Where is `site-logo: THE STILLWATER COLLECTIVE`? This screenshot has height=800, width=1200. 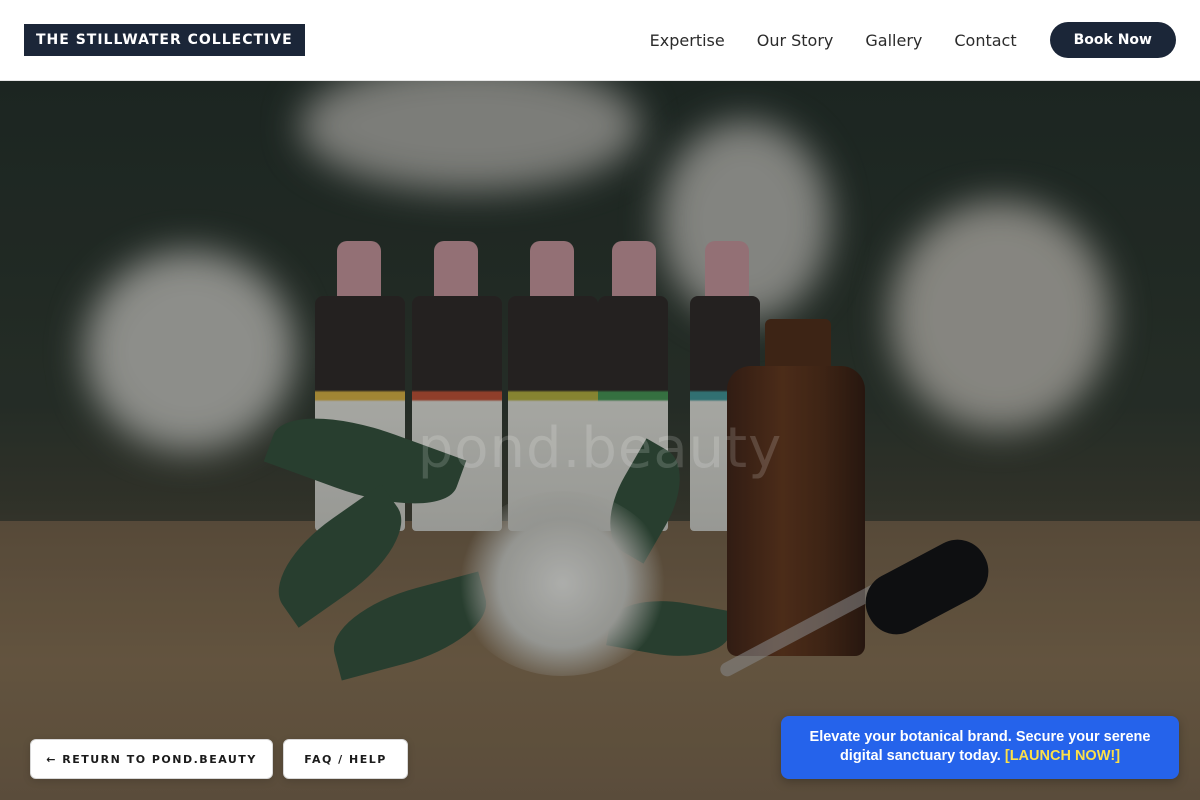
site-logo: THE STILLWATER COLLECTIVE is located at coordinates (164, 40).